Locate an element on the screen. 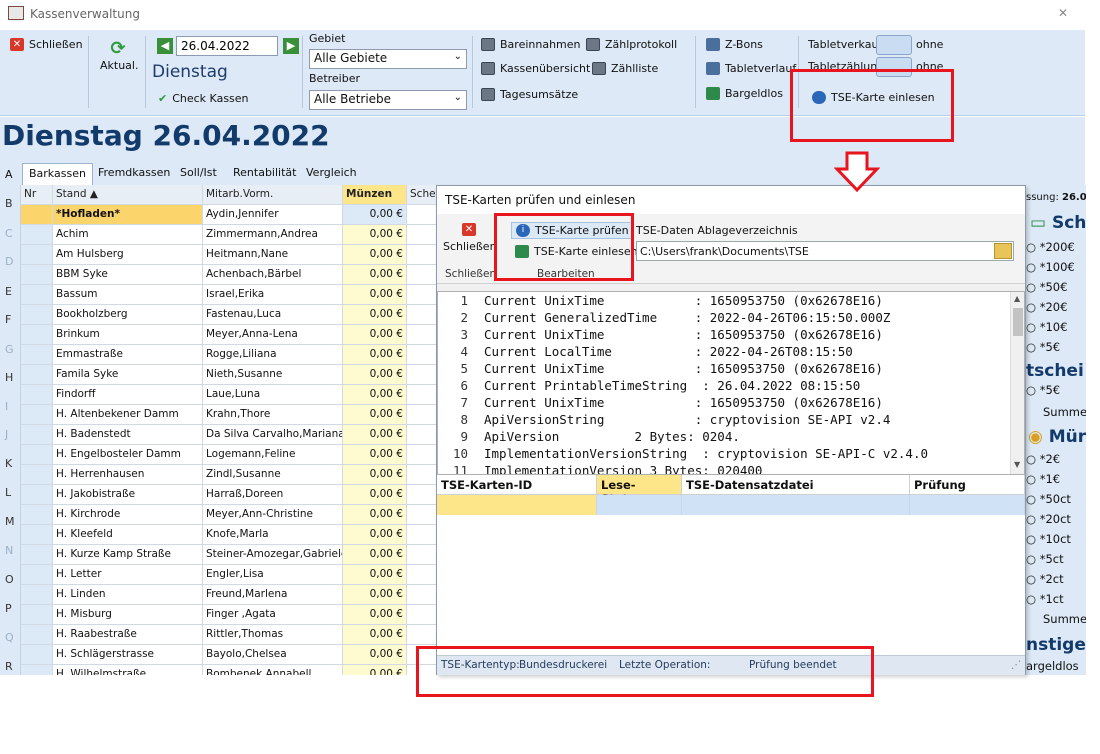  cell-stand: H. Letter is located at coordinates (128, 575).